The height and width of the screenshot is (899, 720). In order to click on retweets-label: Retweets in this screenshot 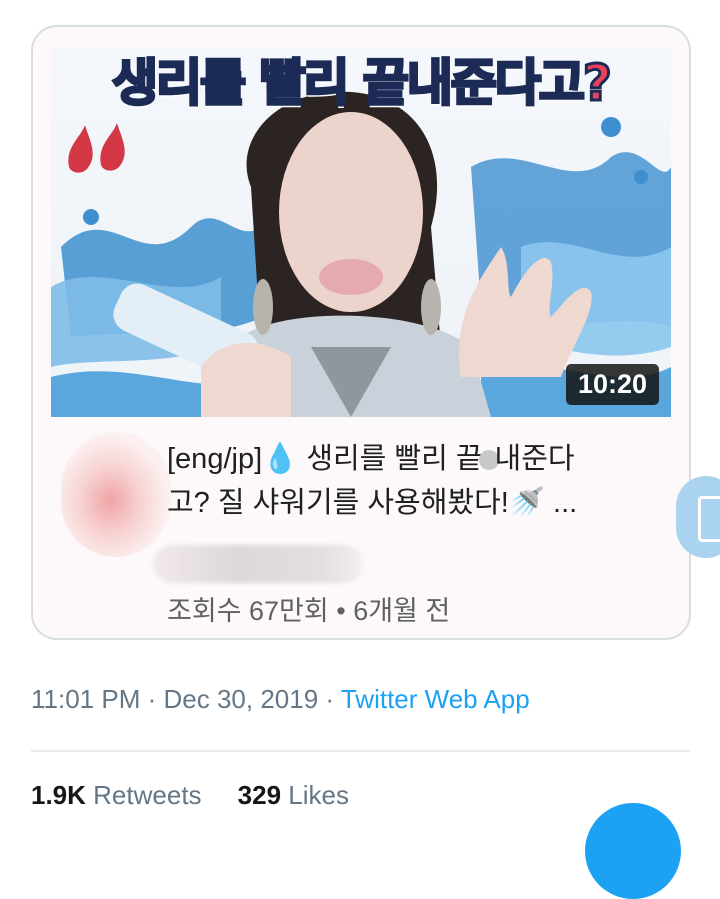, I will do `click(147, 795)`.